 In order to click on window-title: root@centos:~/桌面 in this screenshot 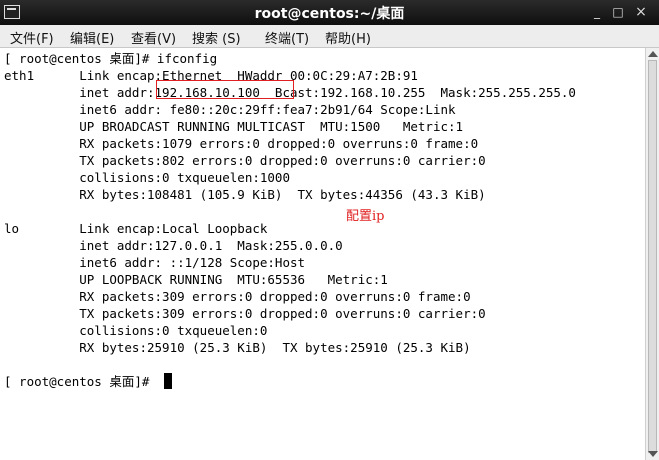, I will do `click(329, 14)`.